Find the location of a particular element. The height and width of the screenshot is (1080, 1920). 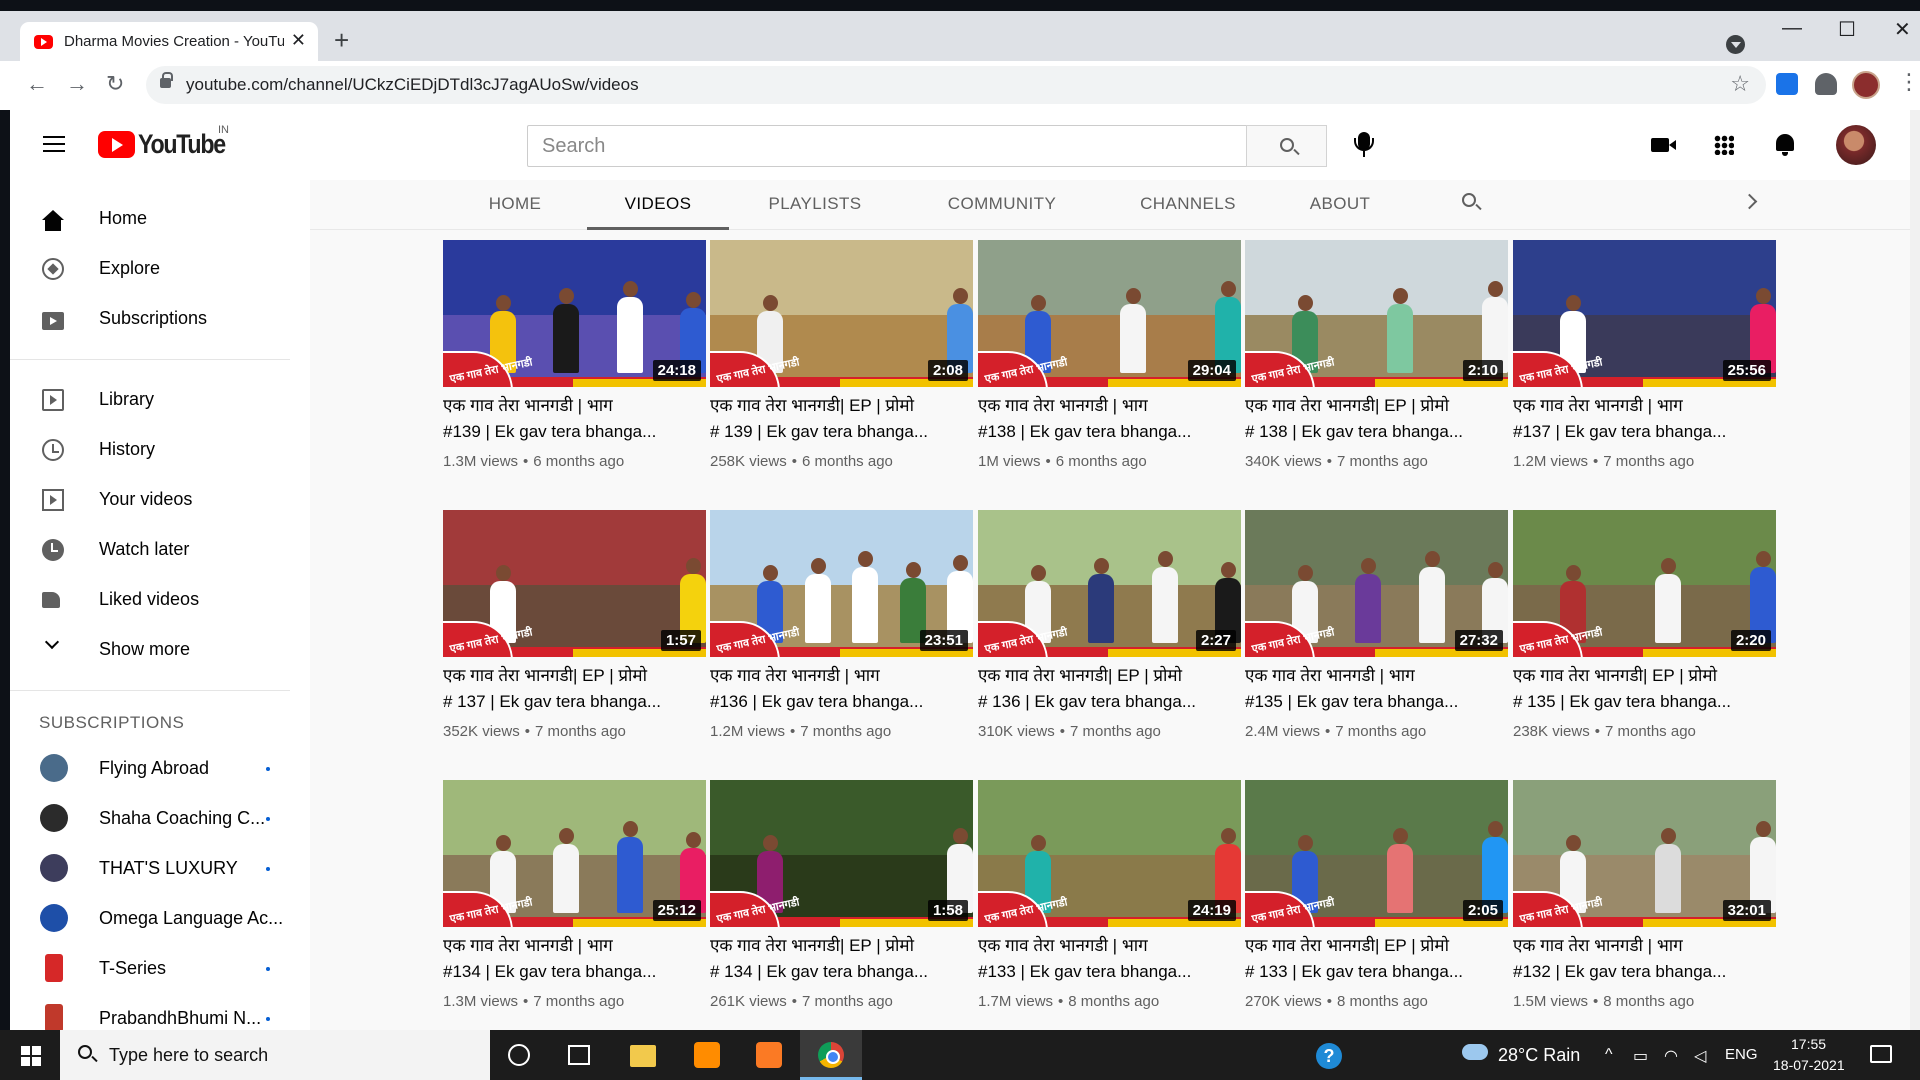

create-video-icon is located at coordinates (1663, 145).